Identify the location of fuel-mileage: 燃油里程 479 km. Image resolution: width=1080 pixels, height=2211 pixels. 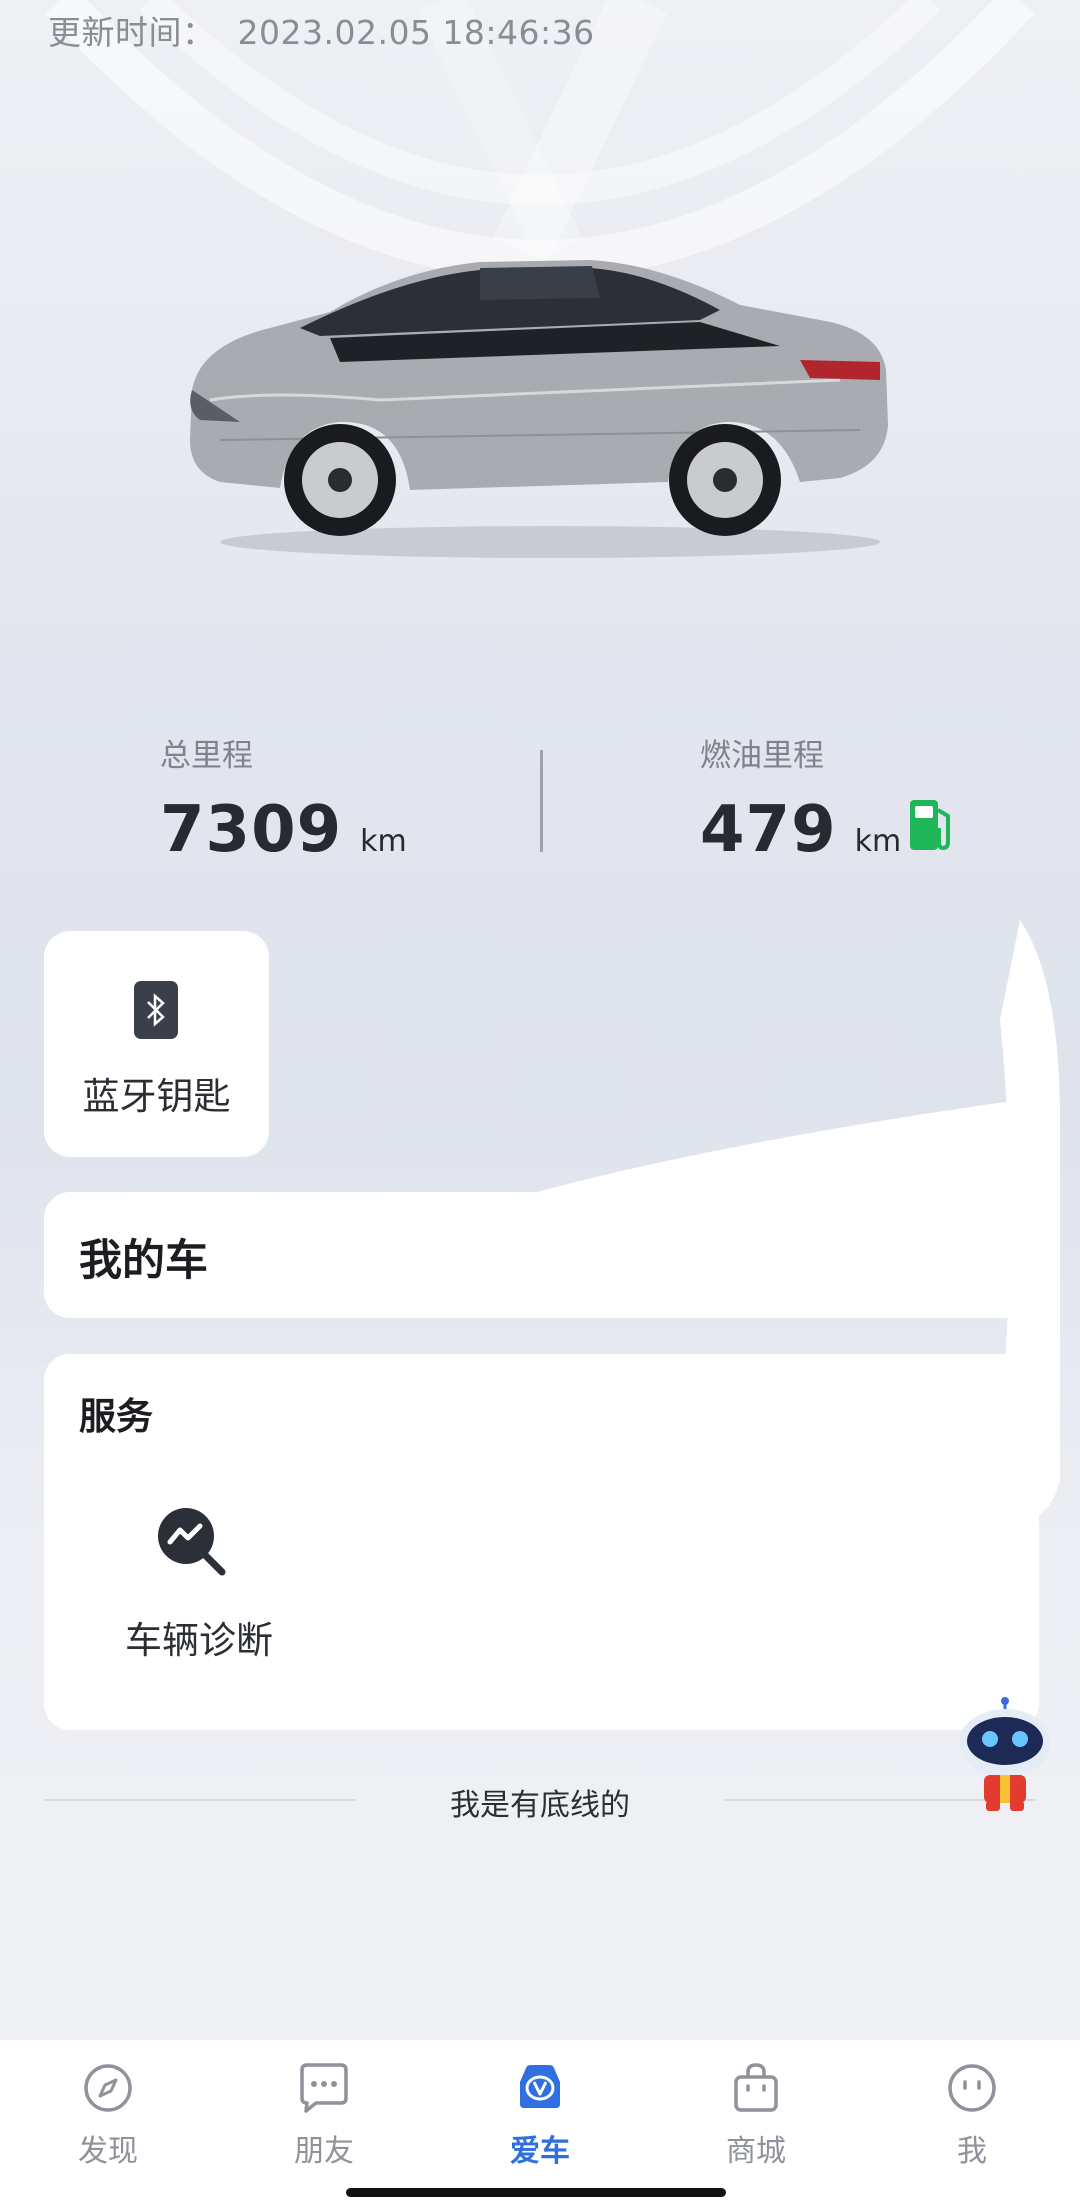
(800, 798).